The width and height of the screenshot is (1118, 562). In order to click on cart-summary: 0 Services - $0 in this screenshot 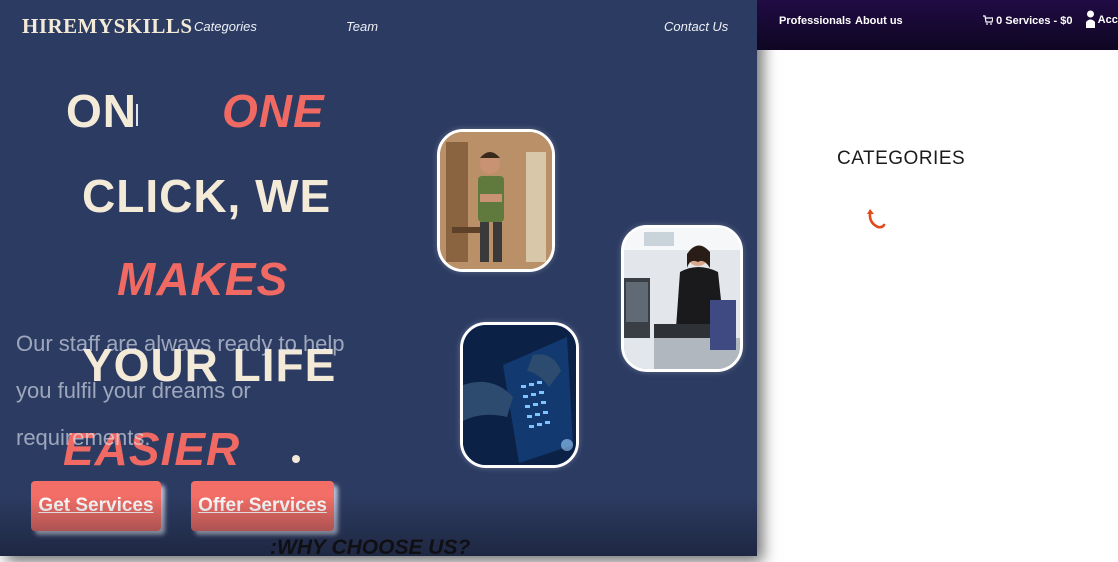, I will do `click(1034, 21)`.